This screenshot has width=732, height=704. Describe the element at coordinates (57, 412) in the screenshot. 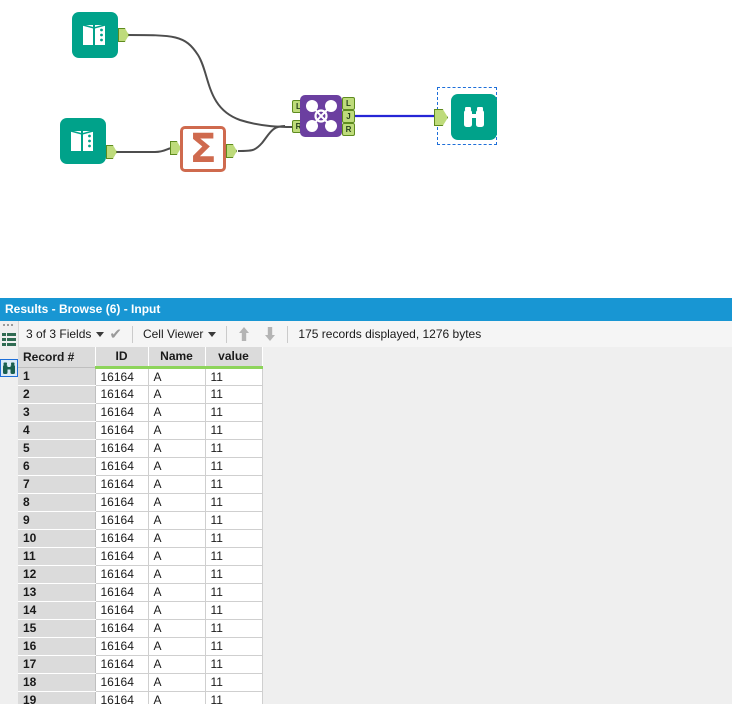

I see `cell-record: 3` at that location.